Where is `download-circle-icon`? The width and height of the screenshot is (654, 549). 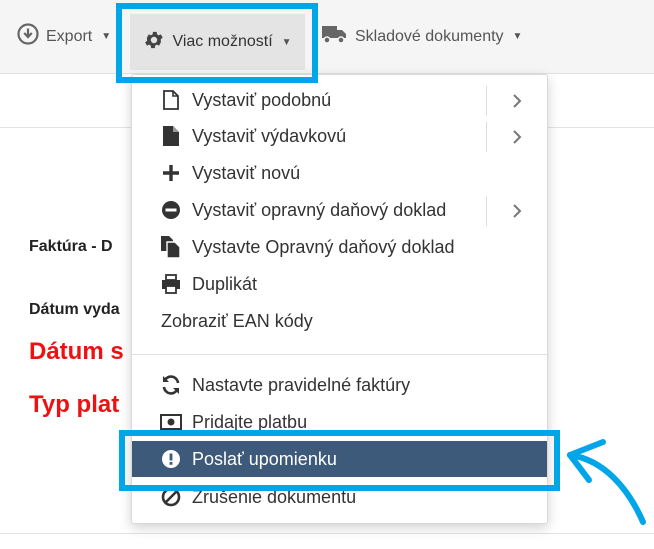
download-circle-icon is located at coordinates (28, 36).